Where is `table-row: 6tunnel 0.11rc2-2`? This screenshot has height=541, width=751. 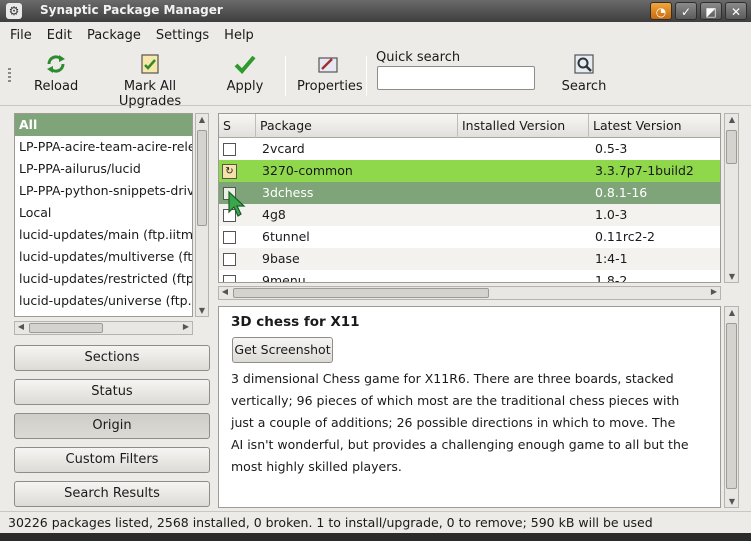 table-row: 6tunnel 0.11rc2-2 is located at coordinates (469, 237).